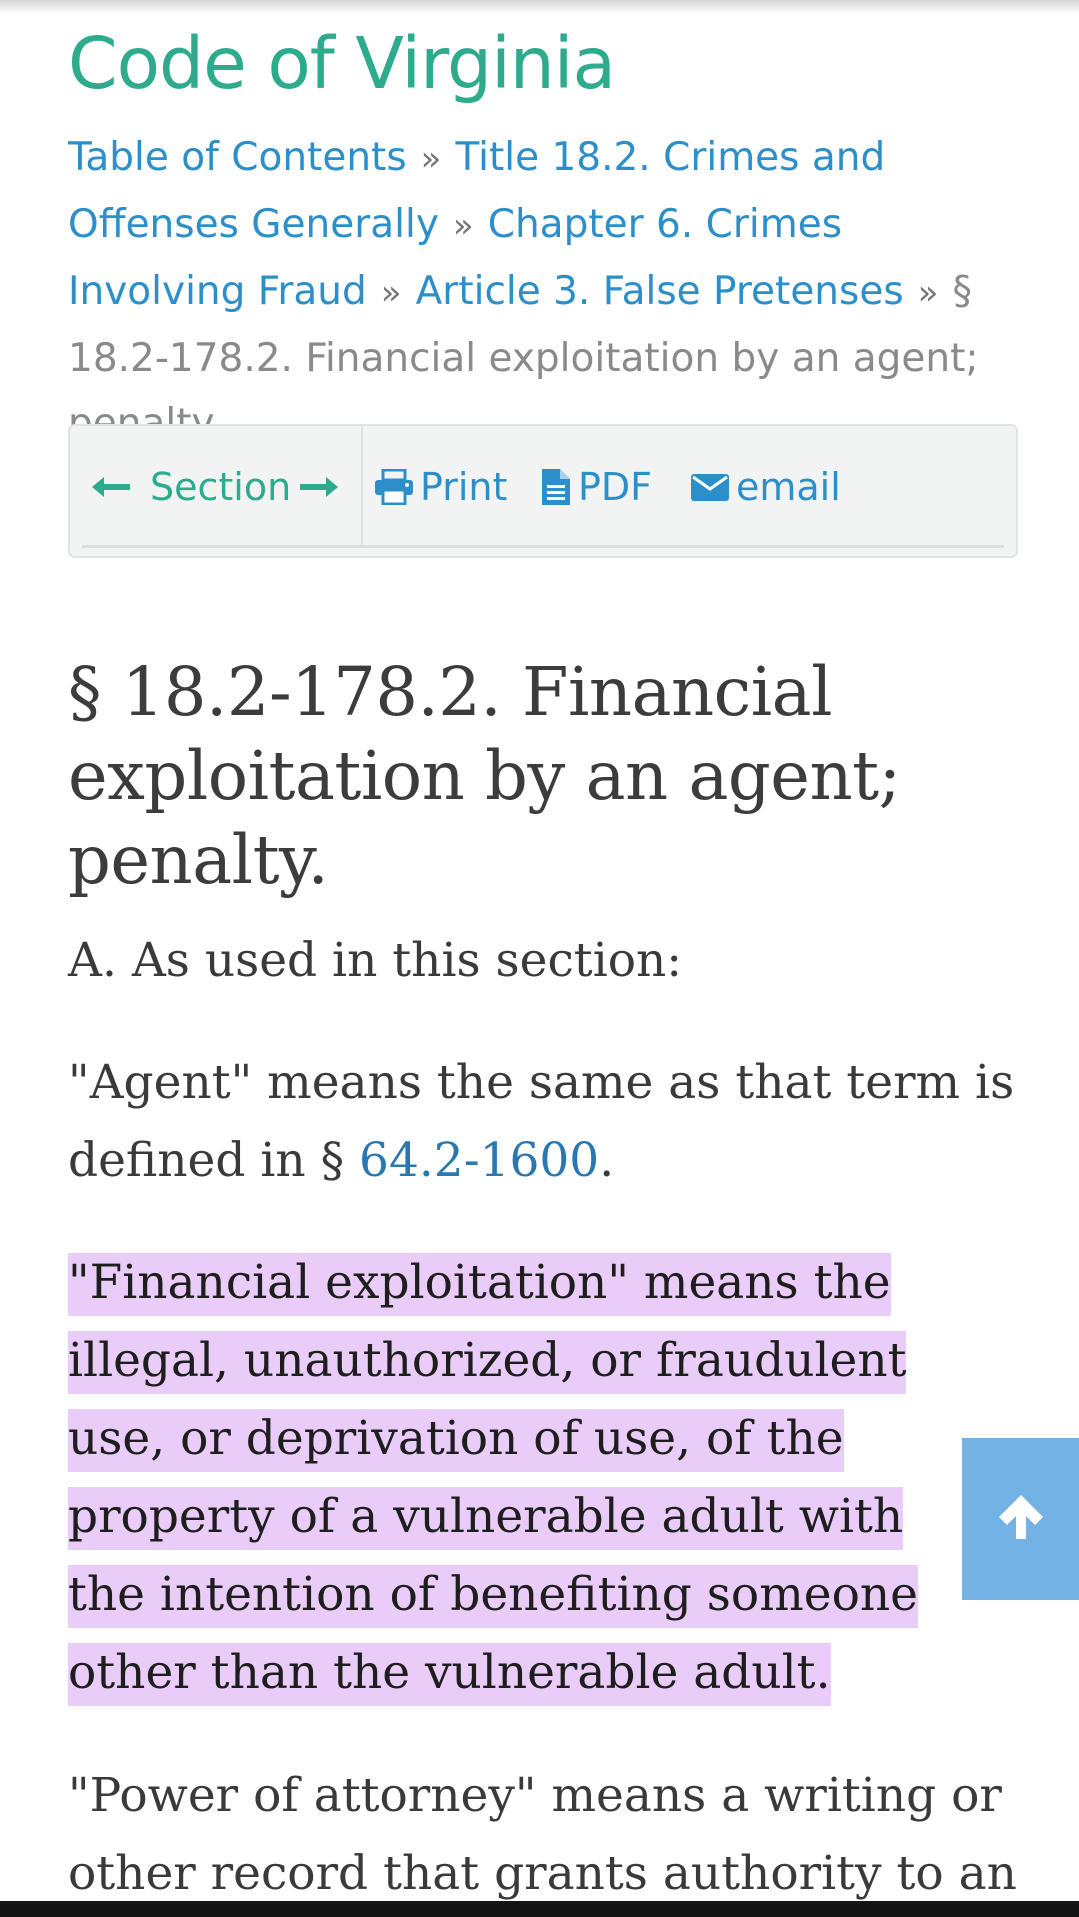  I want to click on print-button: Print, so click(440, 487).